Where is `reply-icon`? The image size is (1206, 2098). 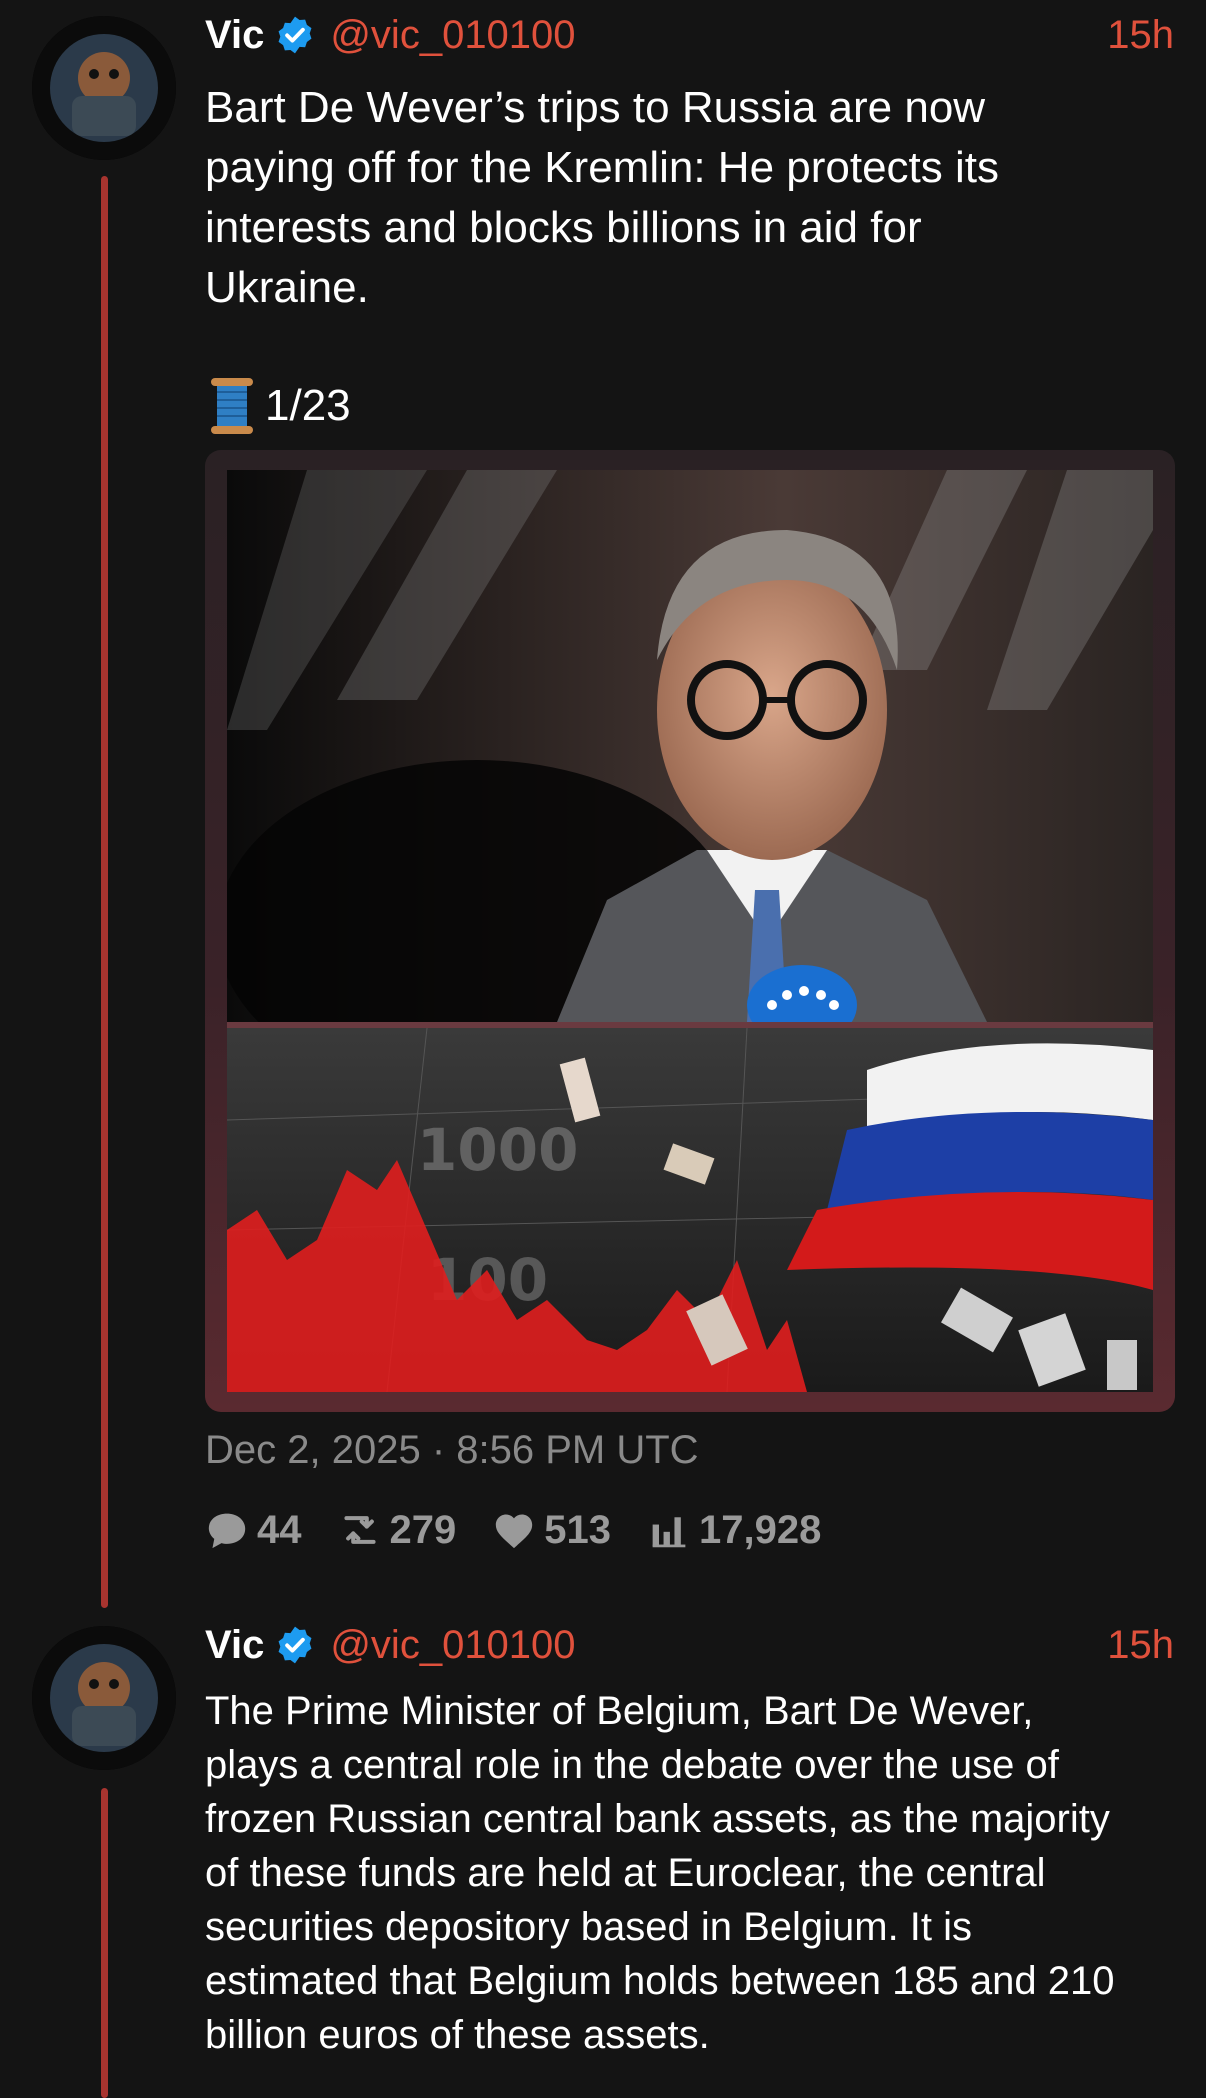 reply-icon is located at coordinates (227, 1531).